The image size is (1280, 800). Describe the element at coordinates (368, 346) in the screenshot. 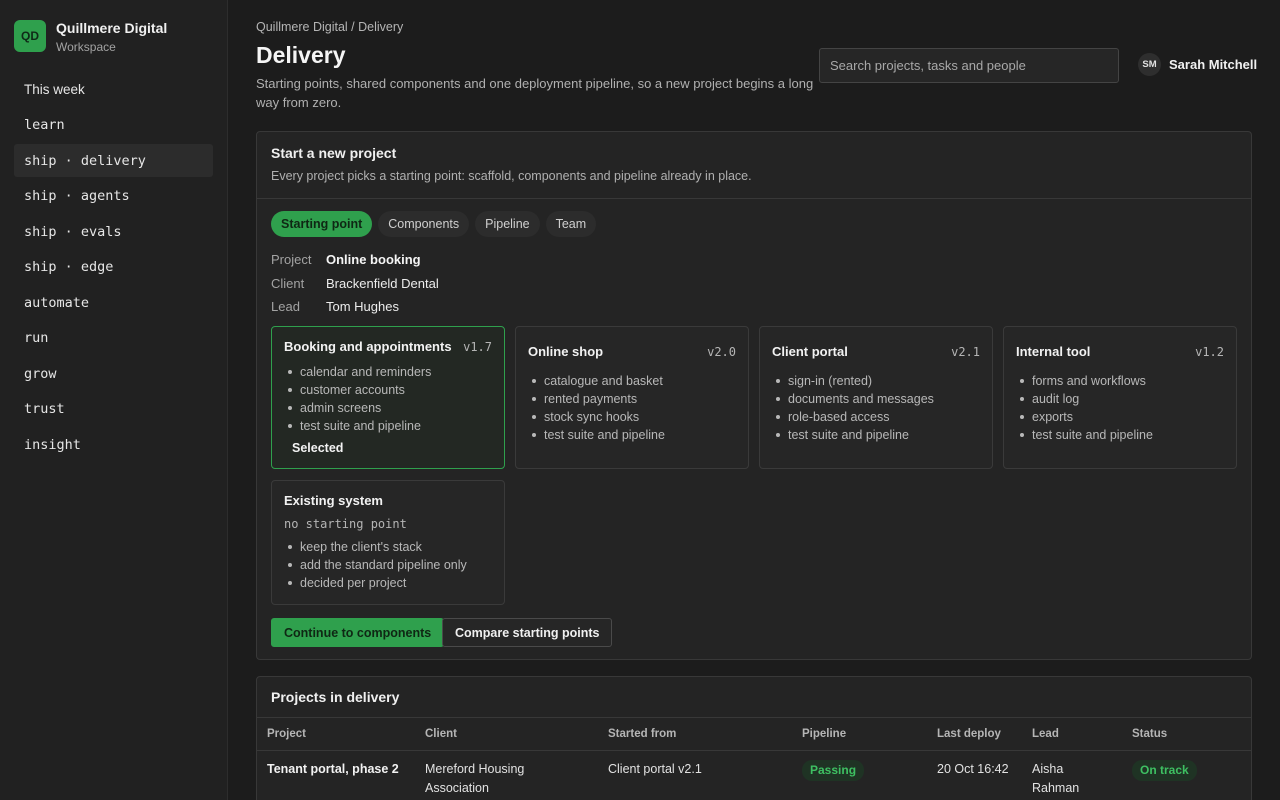

I see `card-title: Booking and appointments` at that location.